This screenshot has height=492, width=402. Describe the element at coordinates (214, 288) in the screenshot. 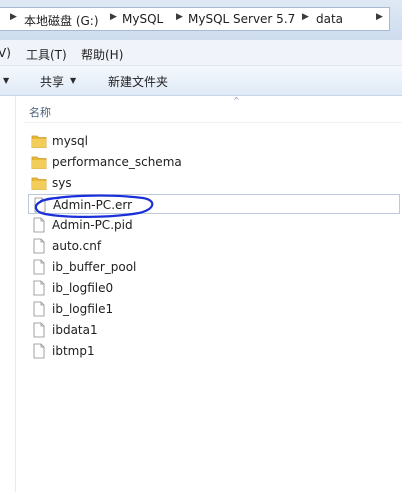

I see `file-row: ib_logfile0` at that location.